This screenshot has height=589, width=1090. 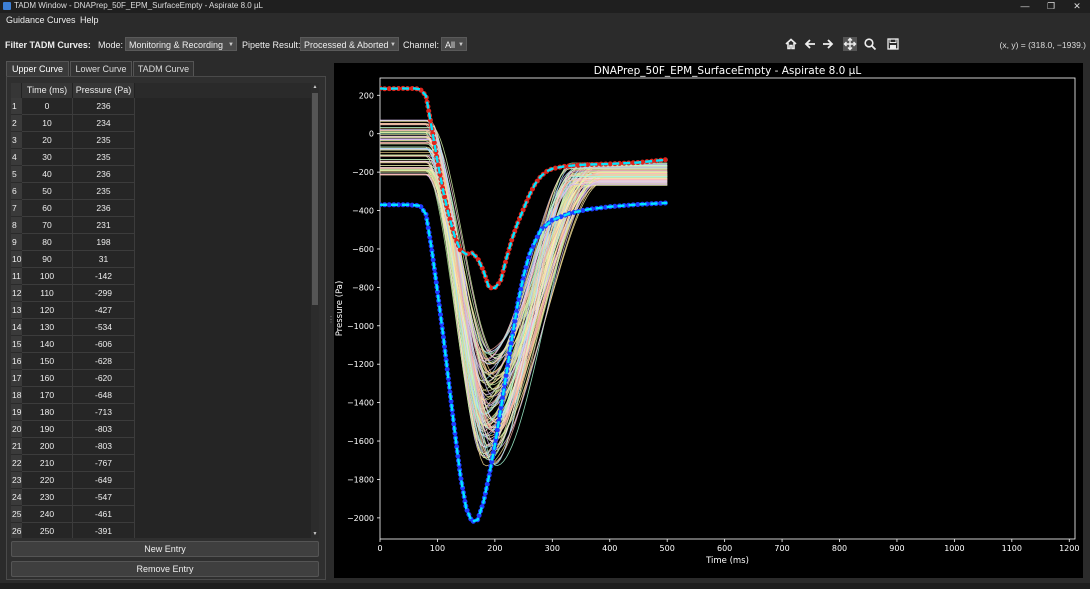 I want to click on home-icon, so click(x=791, y=44).